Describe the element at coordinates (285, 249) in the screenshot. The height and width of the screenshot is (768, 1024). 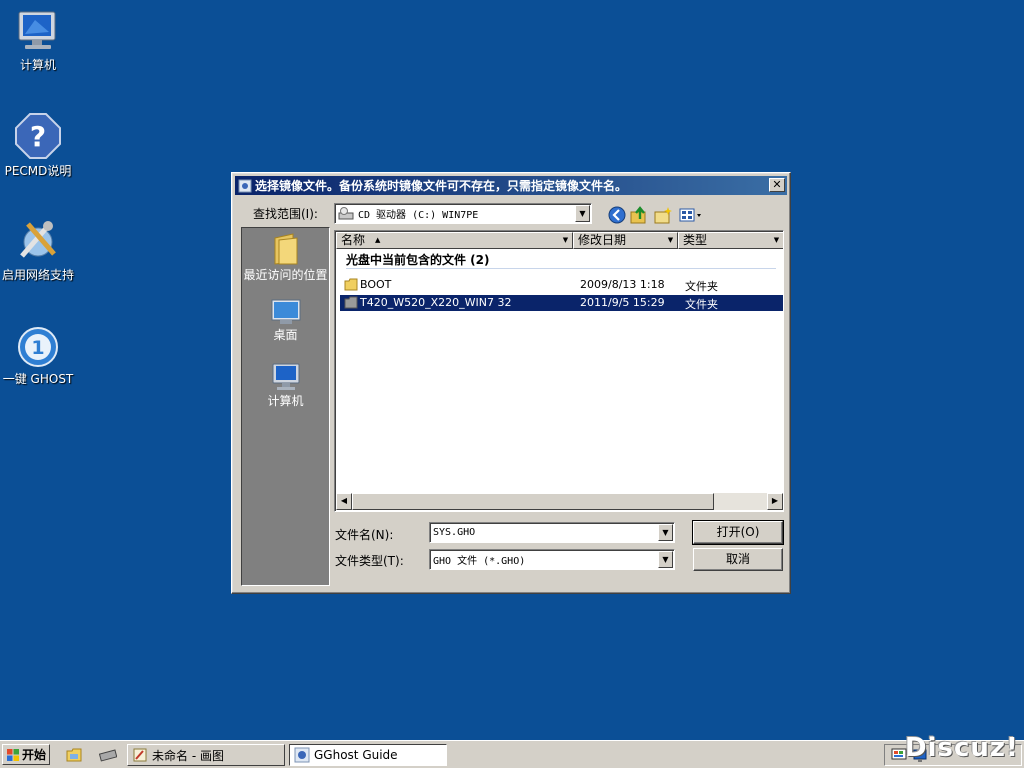
I see `recent-folder-icon` at that location.